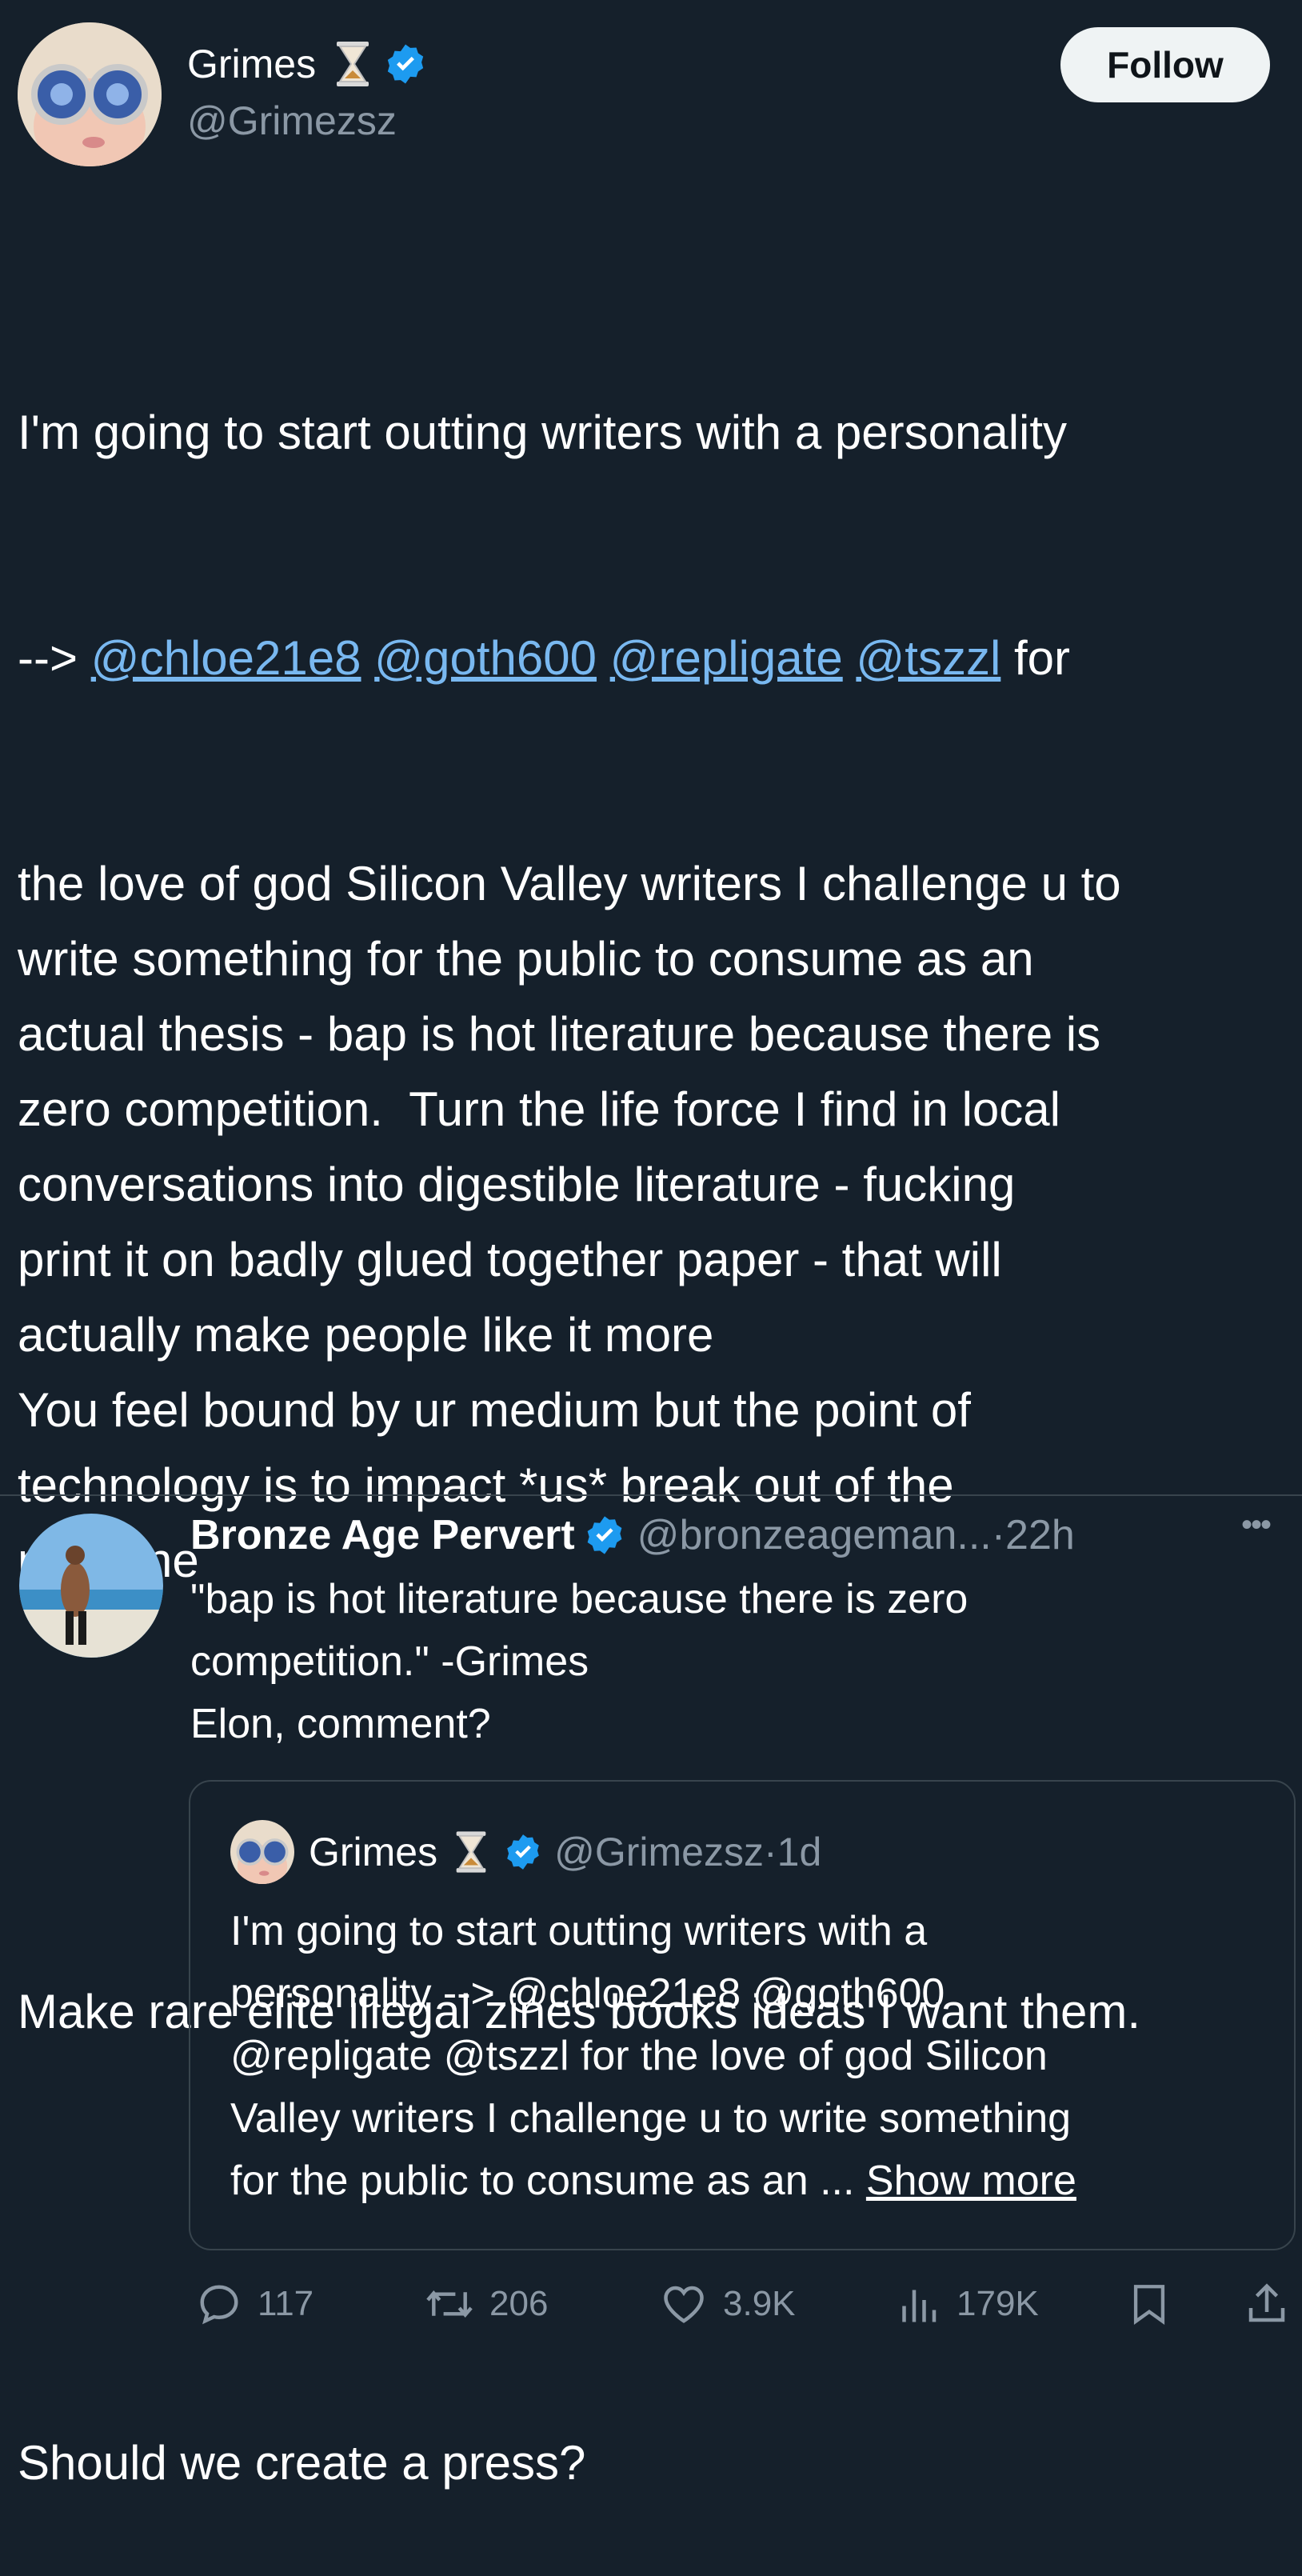 The image size is (1302, 2576). Describe the element at coordinates (793, 1852) in the screenshot. I see `quoted-time: ·1d` at that location.